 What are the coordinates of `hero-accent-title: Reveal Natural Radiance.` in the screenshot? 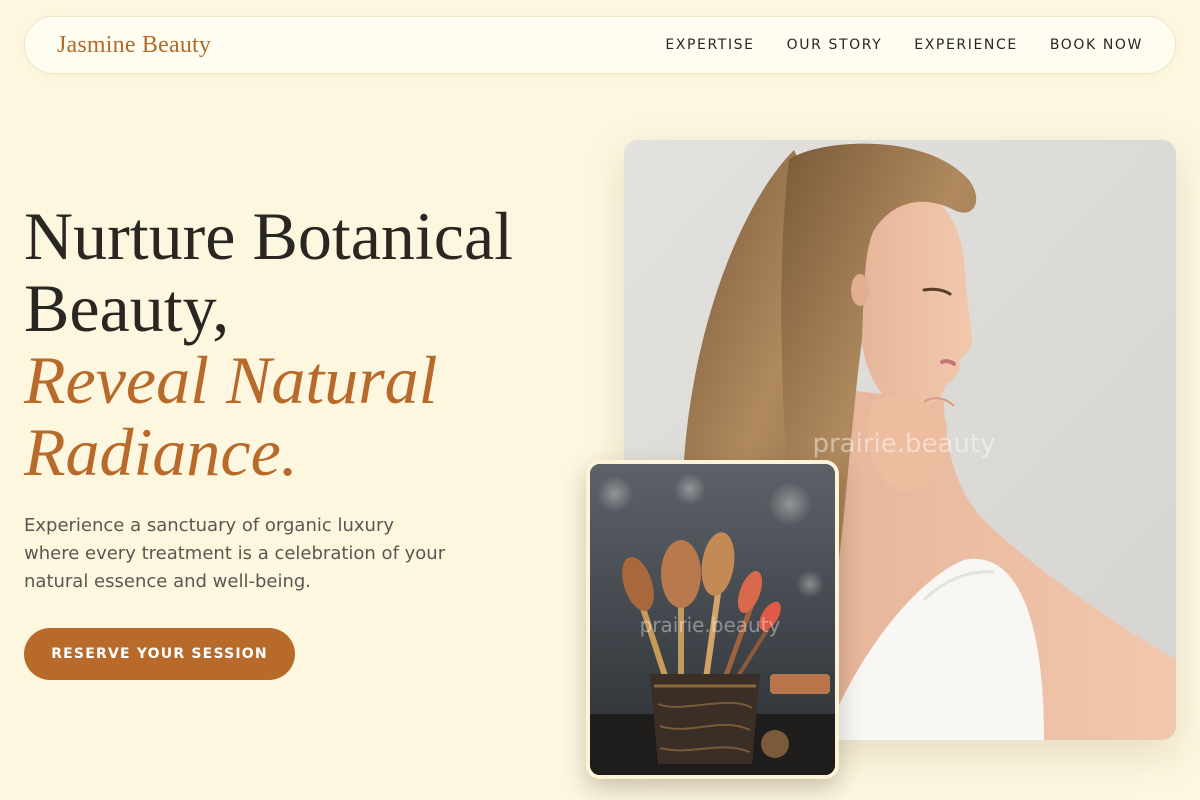 It's located at (304, 416).